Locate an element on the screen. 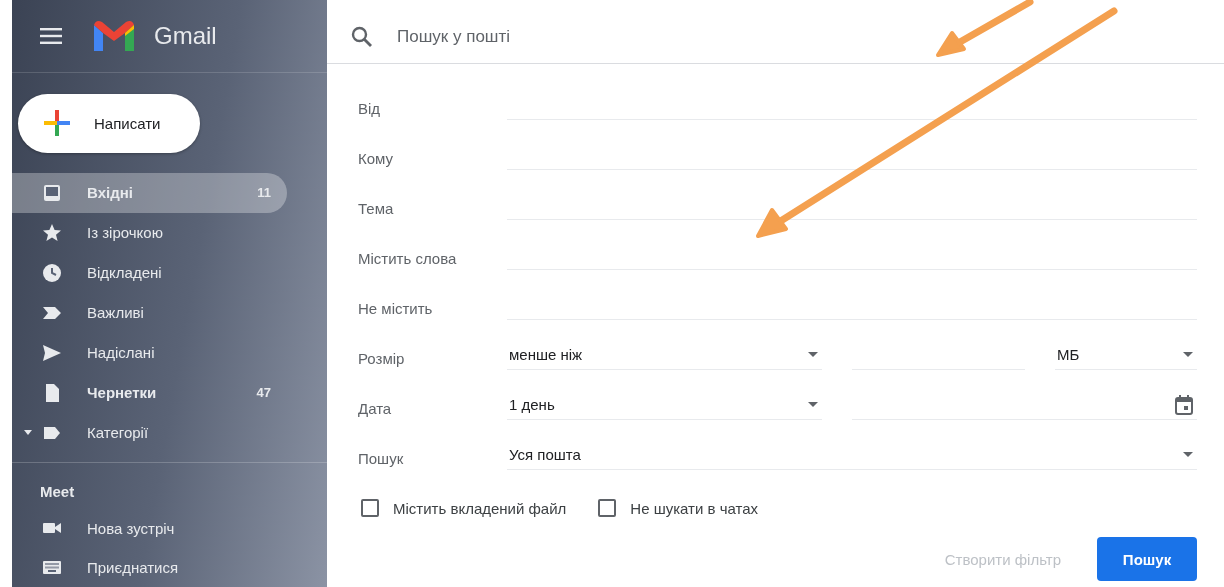 The height and width of the screenshot is (587, 1224). field-label: Дата is located at coordinates (375, 407).